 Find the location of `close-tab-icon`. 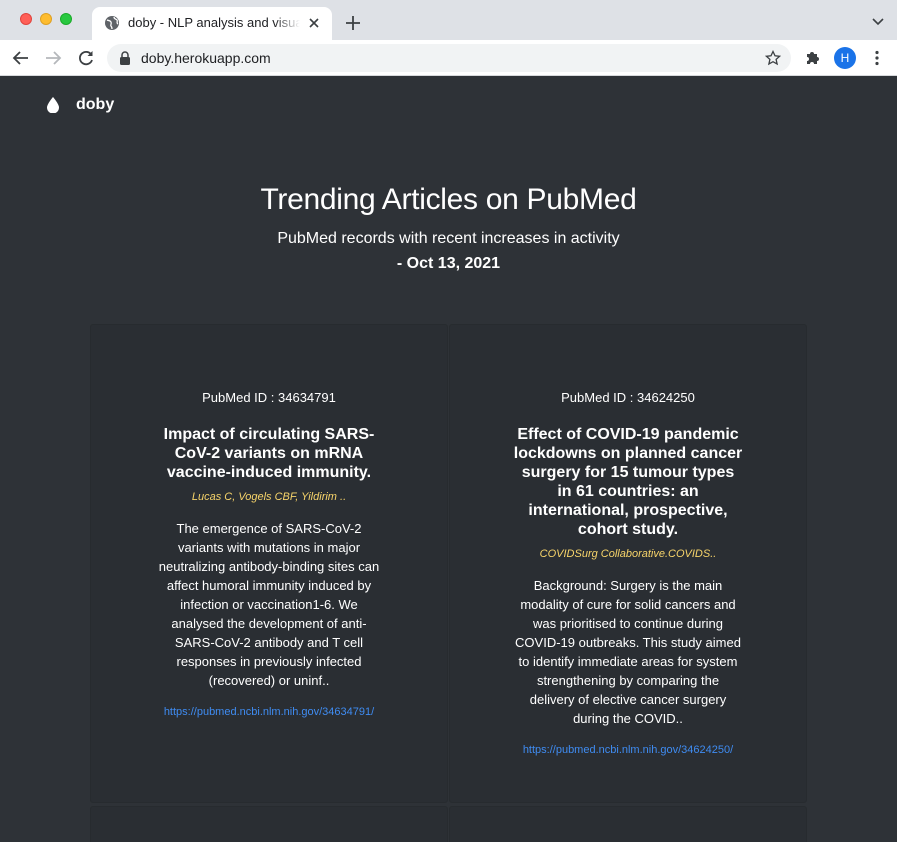

close-tab-icon is located at coordinates (314, 23).